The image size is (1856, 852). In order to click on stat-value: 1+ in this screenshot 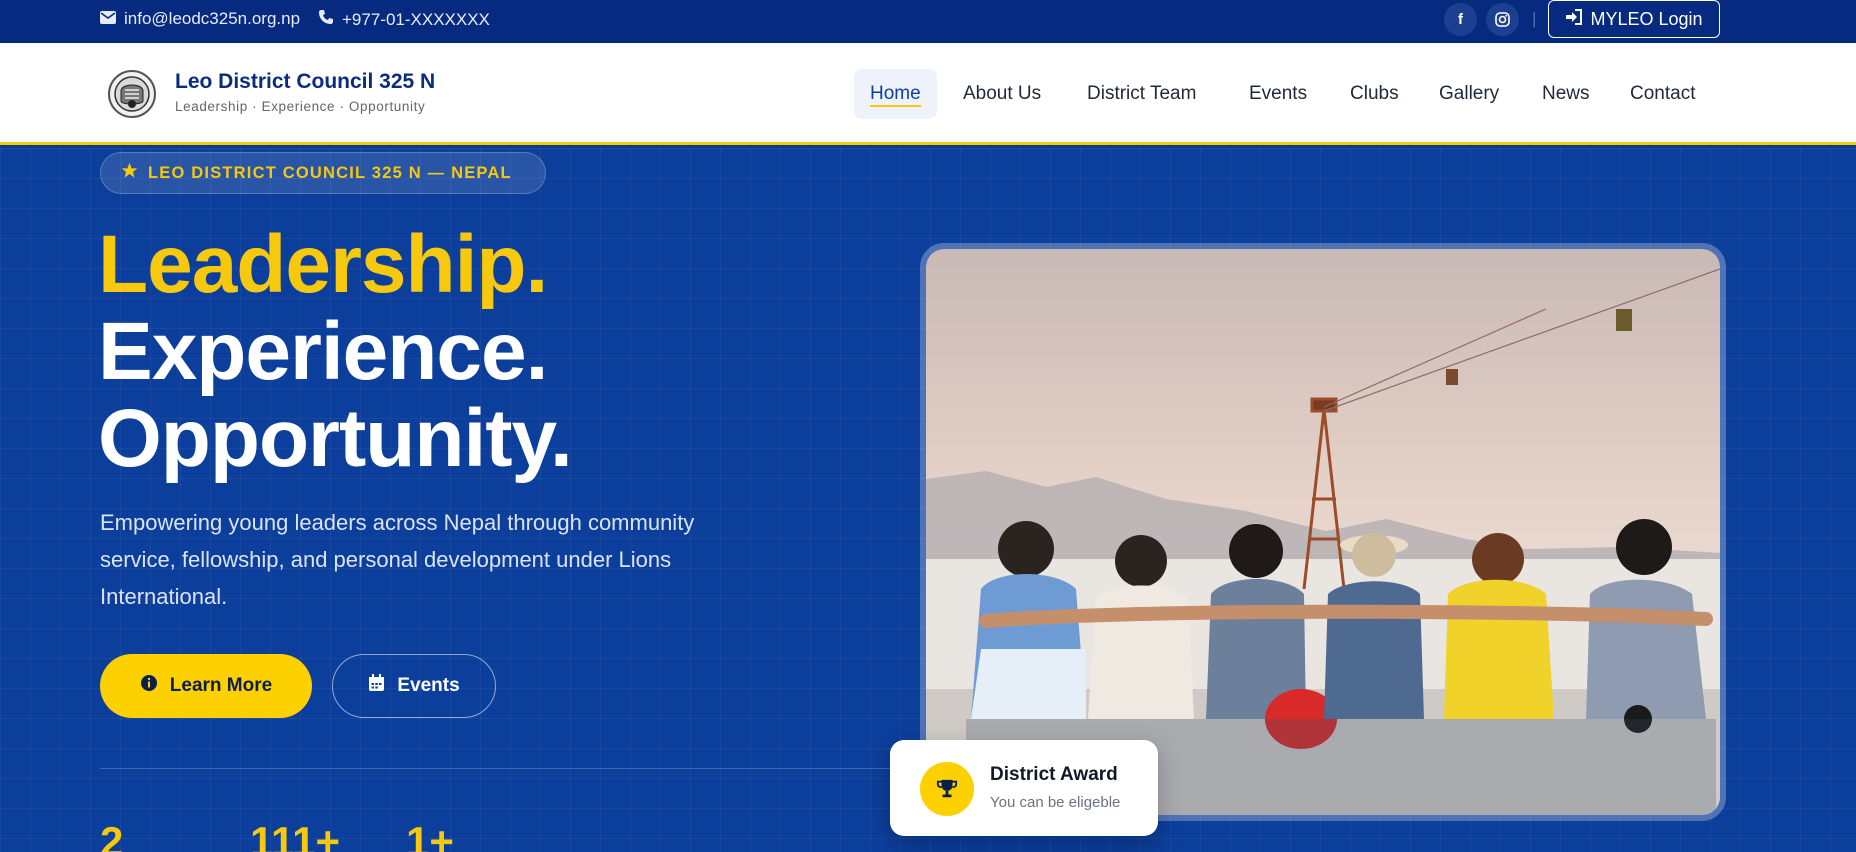, I will do `click(430, 835)`.